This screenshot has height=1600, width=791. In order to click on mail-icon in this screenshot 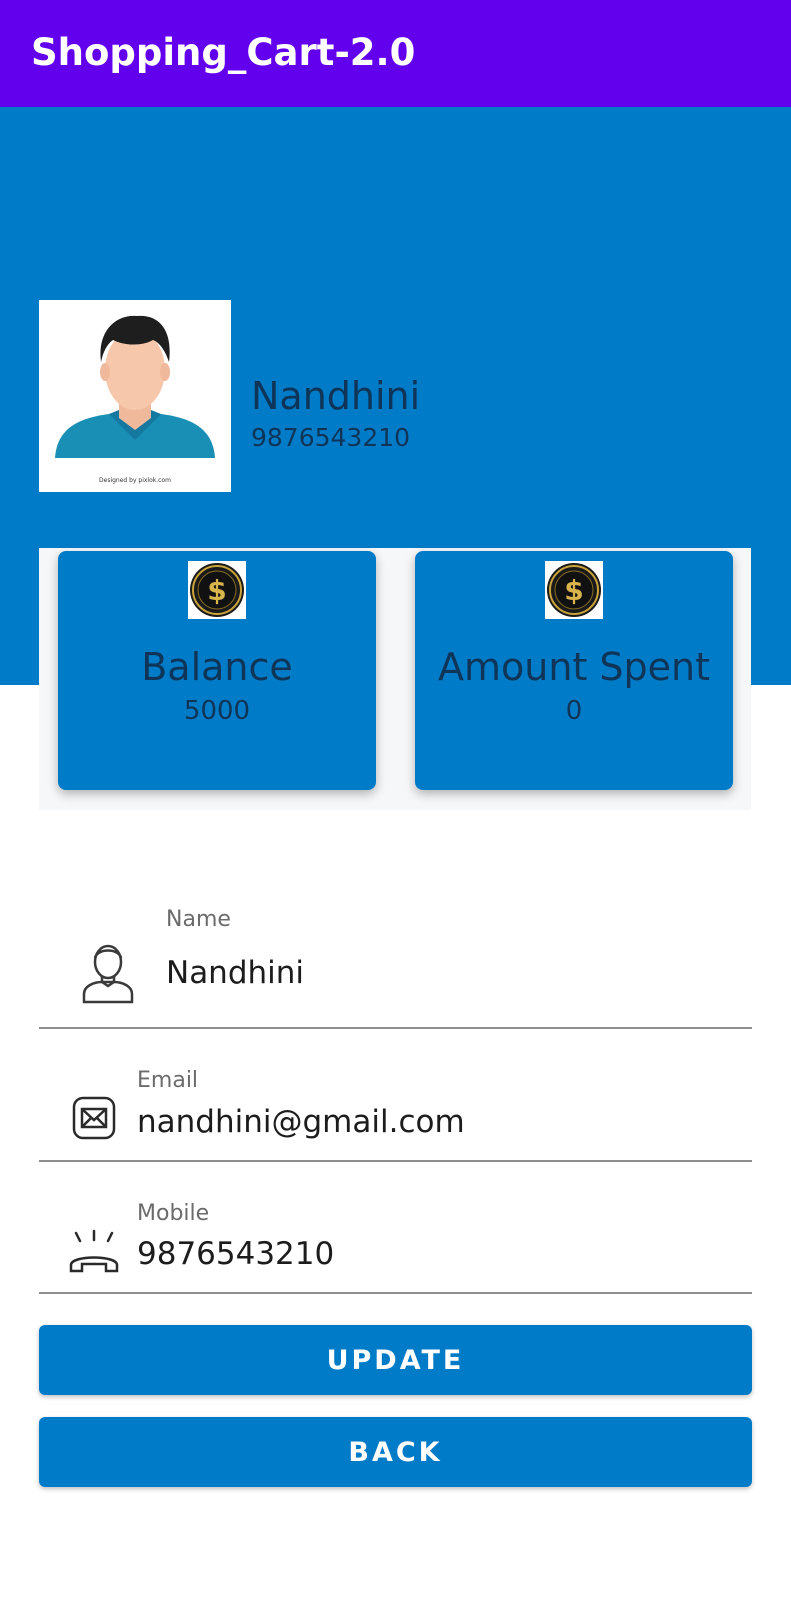, I will do `click(94, 1120)`.